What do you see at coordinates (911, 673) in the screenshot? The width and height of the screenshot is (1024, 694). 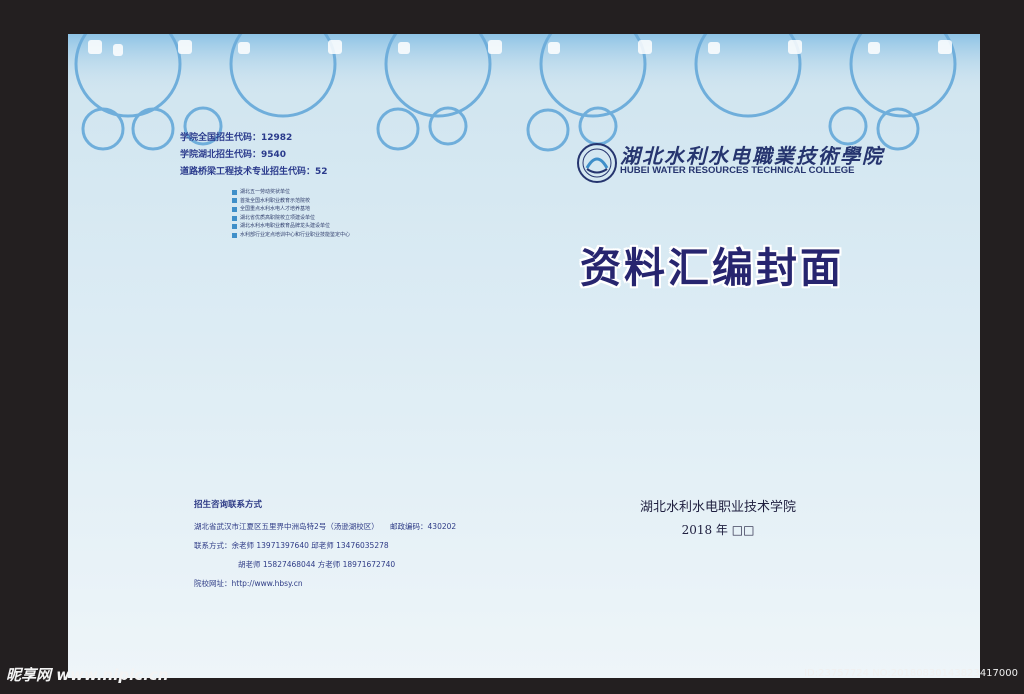 I see `watermark-right: ID:23757724 NO:20180830143823417000` at bounding box center [911, 673].